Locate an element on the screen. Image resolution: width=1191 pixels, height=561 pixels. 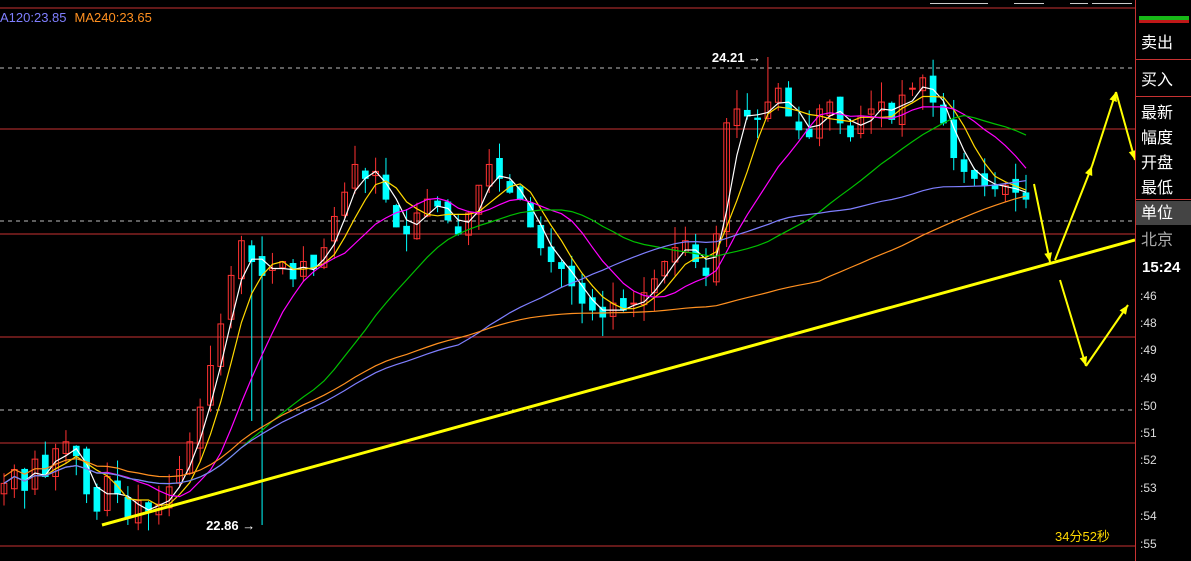
projection-arrow-up-head is located at coordinates (1089, 171).